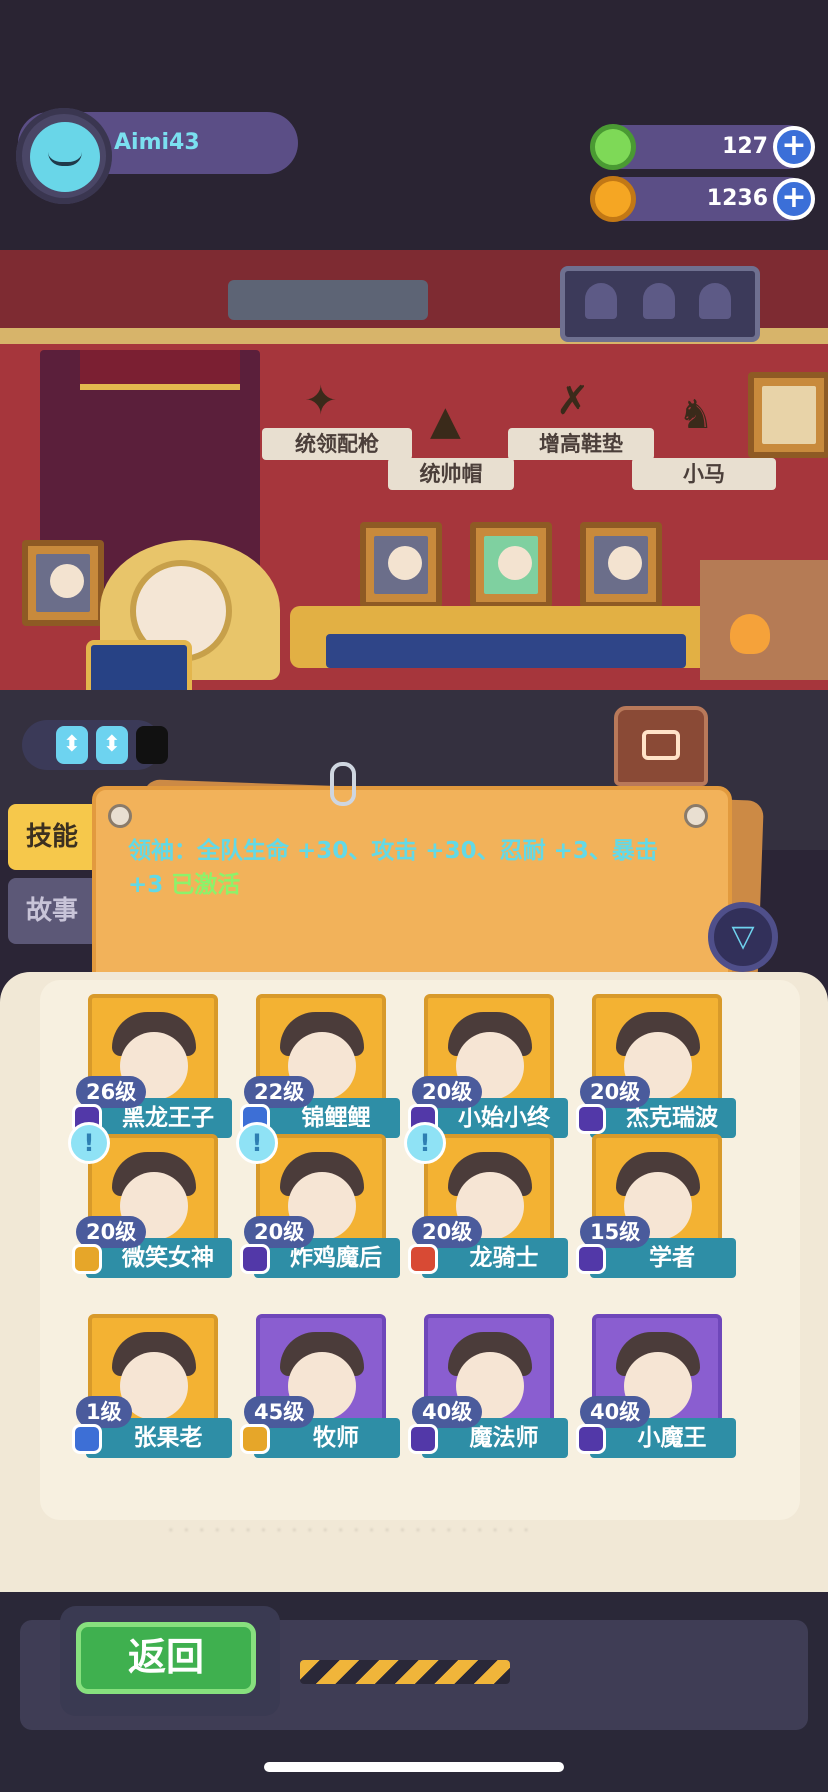 Image resolution: width=828 pixels, height=1792 pixels. What do you see at coordinates (704, 474) in the screenshot?
I see `equip-label-horse: 小马` at bounding box center [704, 474].